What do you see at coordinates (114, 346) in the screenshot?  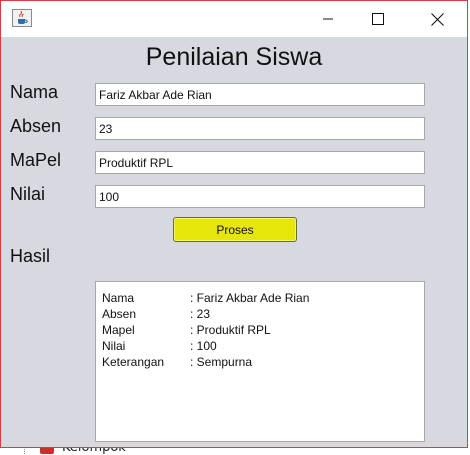 I see `result-key: Nilai` at bounding box center [114, 346].